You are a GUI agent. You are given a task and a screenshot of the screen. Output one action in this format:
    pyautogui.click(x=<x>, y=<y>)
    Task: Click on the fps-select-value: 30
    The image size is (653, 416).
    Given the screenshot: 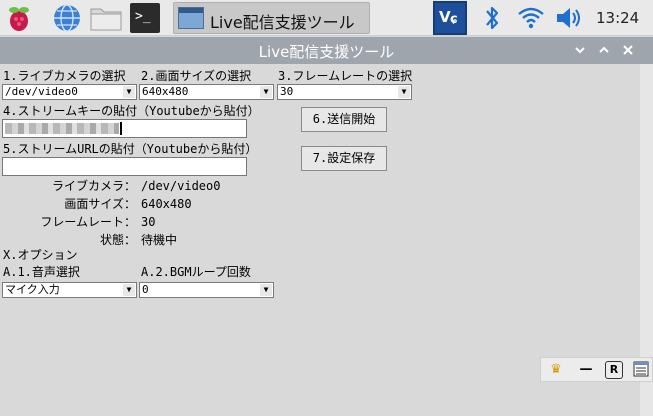 What is the action you would take?
    pyautogui.click(x=287, y=91)
    